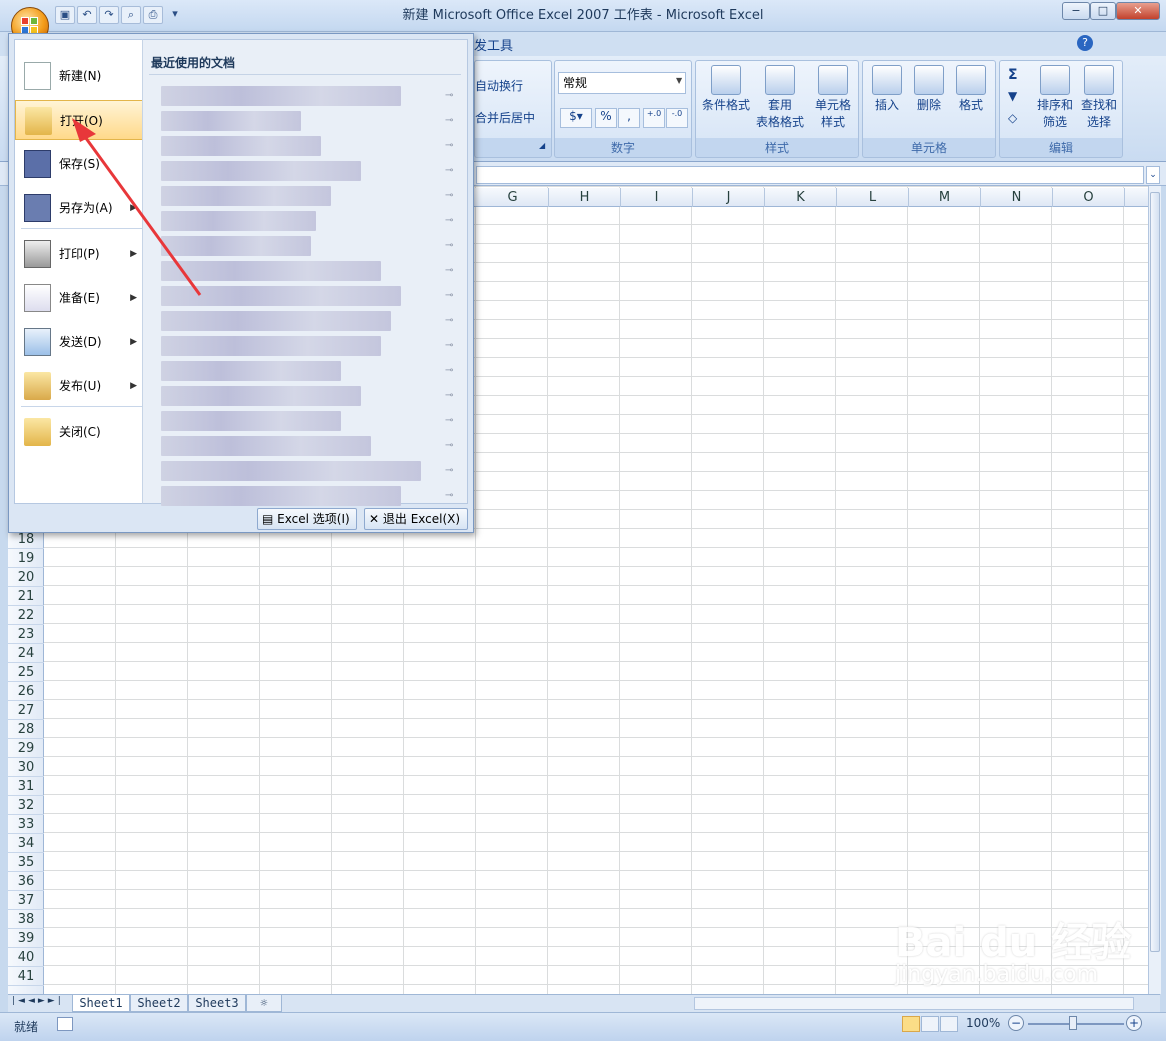 This screenshot has width=1166, height=1041. Describe the element at coordinates (929, 89) in the screenshot. I see `delete-button: 删除` at that location.